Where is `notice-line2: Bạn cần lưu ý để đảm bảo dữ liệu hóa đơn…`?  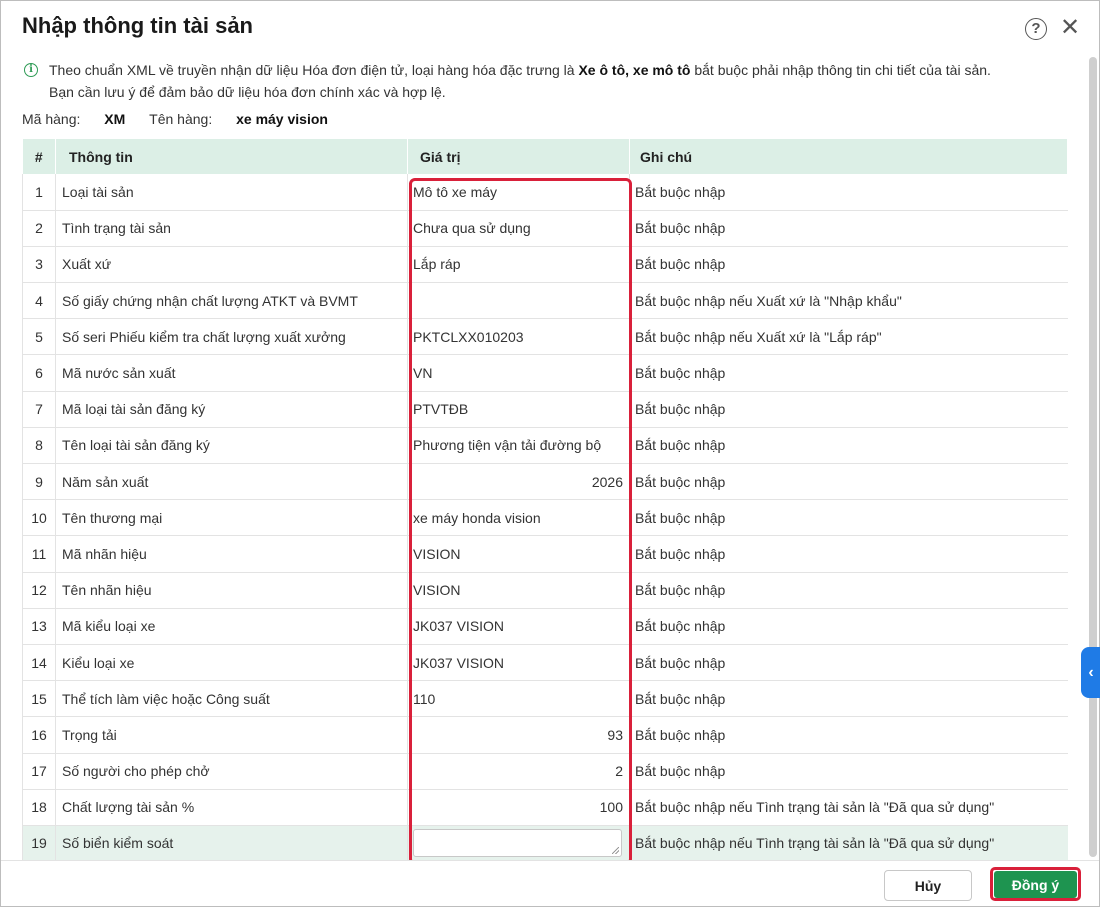 notice-line2: Bạn cần lưu ý để đảm bảo dữ liệu hóa đơn… is located at coordinates (247, 92).